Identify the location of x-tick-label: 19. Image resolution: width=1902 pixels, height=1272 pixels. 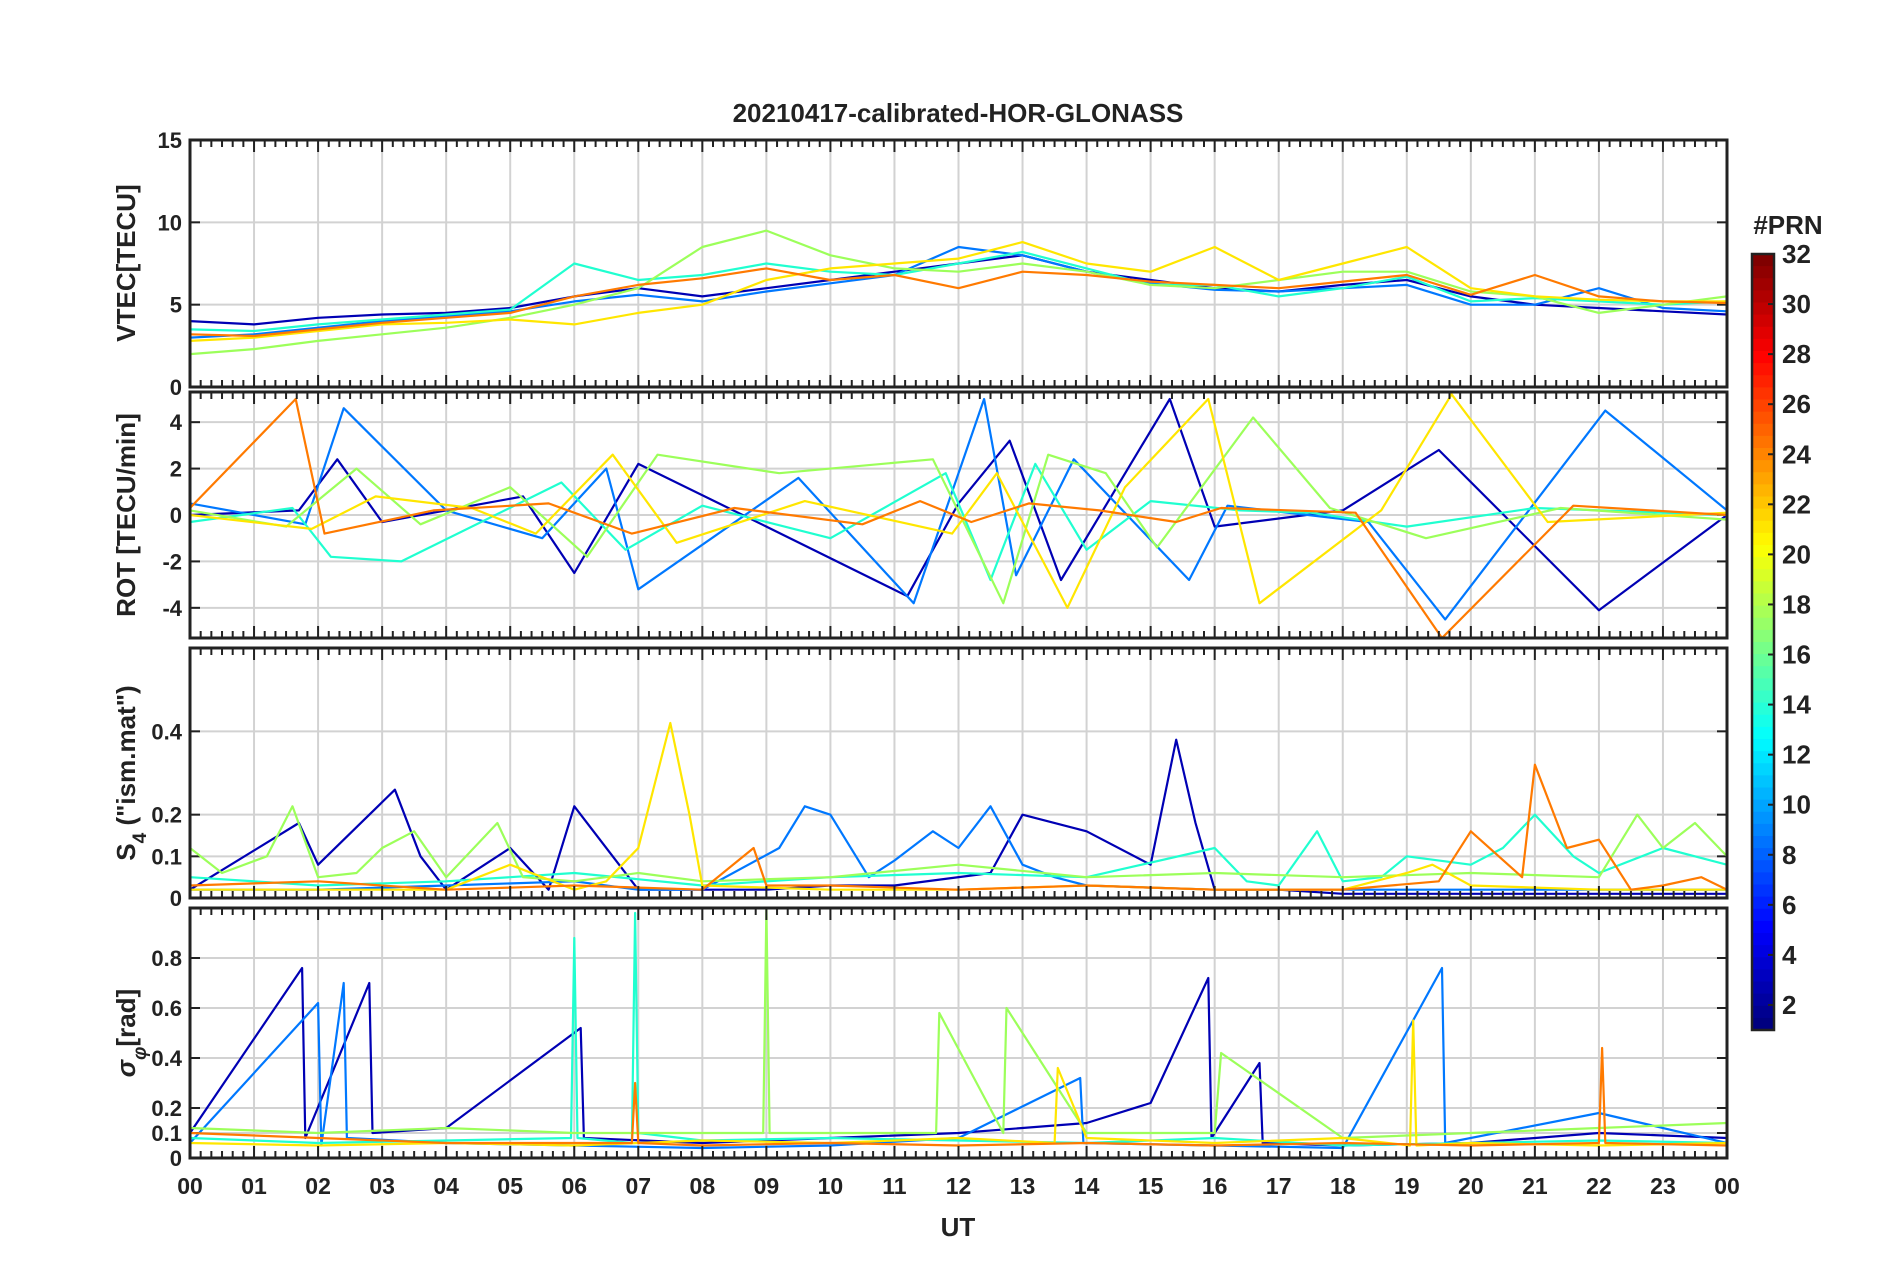
(1407, 1186).